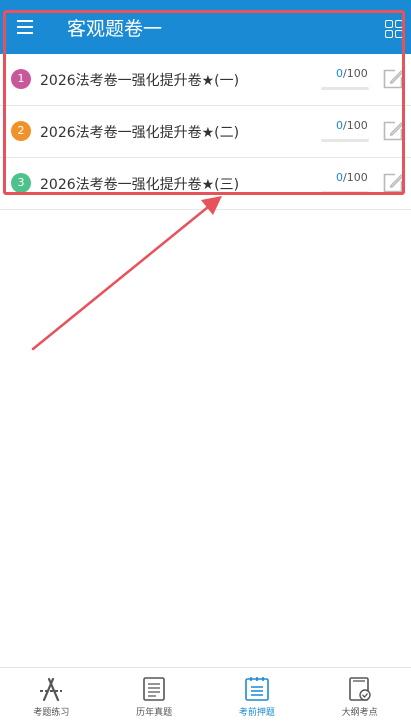 The height and width of the screenshot is (721, 411). What do you see at coordinates (205, 27) in the screenshot?
I see `app-header: 客观题卷一` at bounding box center [205, 27].